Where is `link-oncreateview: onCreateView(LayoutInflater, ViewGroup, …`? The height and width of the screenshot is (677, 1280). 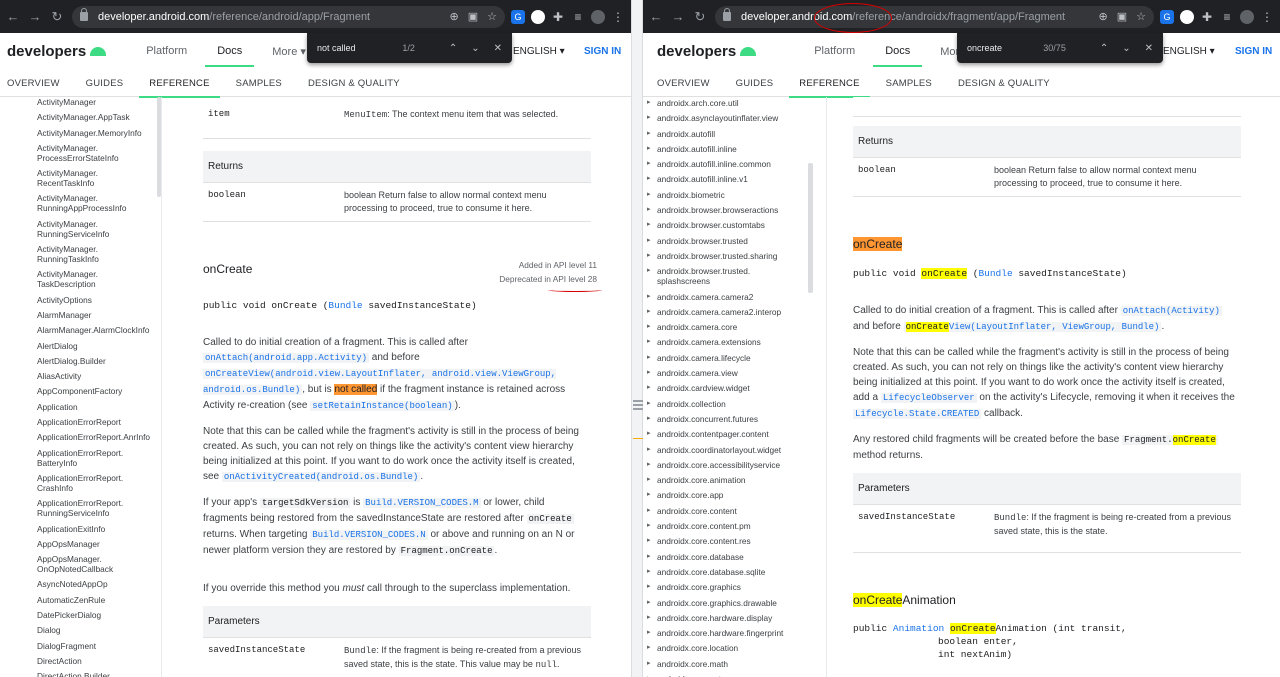 link-oncreateview: onCreateView(LayoutInflater, ViewGroup, … is located at coordinates (1032, 327).